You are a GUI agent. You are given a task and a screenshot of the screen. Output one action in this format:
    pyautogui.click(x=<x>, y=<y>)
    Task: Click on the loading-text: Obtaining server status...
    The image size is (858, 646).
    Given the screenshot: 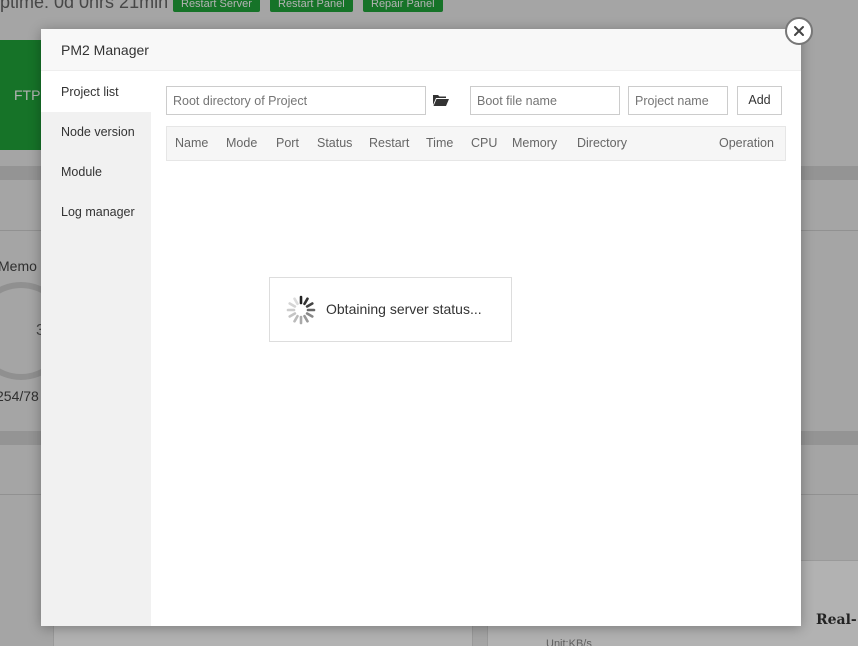 What is the action you would take?
    pyautogui.click(x=404, y=309)
    